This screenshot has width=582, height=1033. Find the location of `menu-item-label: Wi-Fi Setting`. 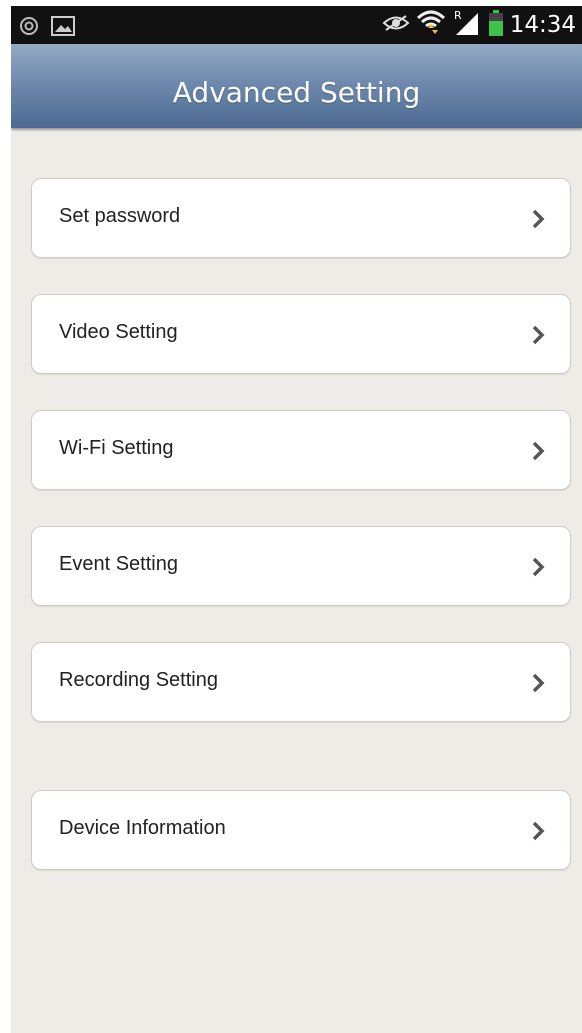

menu-item-label: Wi-Fi Setting is located at coordinates (116, 448).